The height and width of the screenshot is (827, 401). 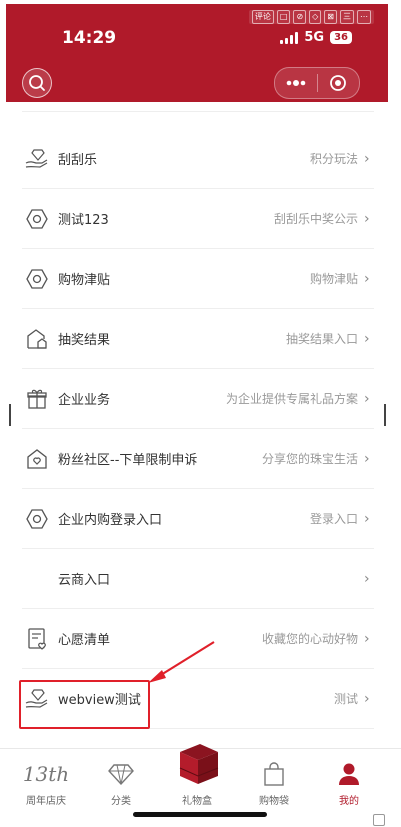 I want to click on comment-mini-icon: 评论, so click(x=262, y=17).